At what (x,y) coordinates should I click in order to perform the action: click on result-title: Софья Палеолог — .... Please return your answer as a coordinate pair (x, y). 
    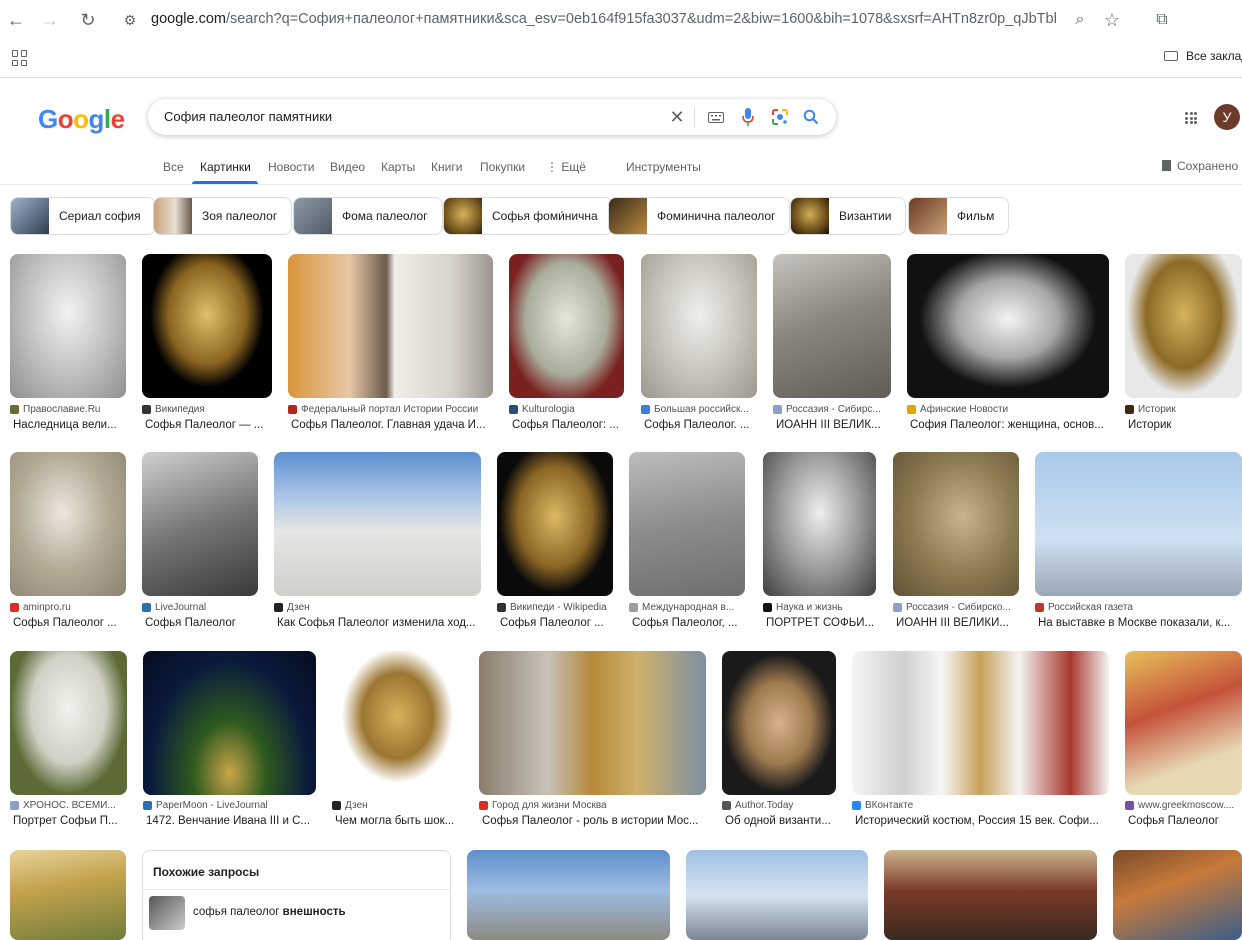
    Looking at the image, I should click on (208, 425).